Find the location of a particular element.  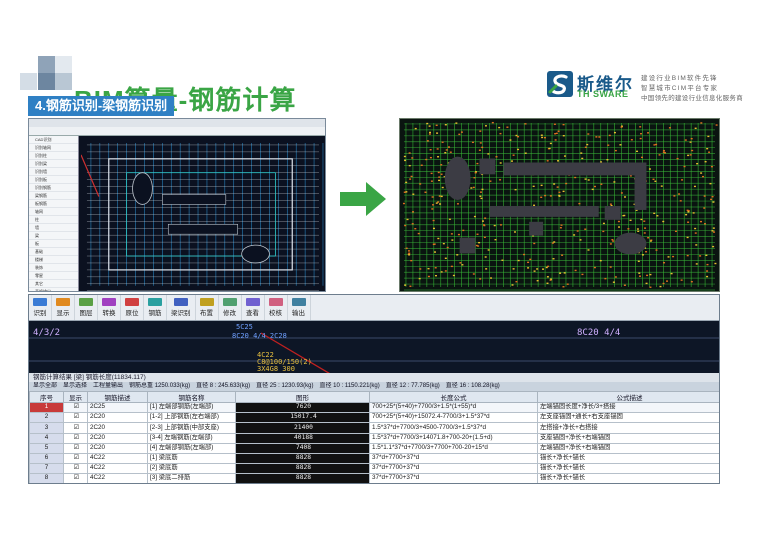

table-row: 6 ☑ 4C22 [1] 梁底筋 8828 37*d+7700+37*d 锚长+净长+锚长 is located at coordinates (374, 458).